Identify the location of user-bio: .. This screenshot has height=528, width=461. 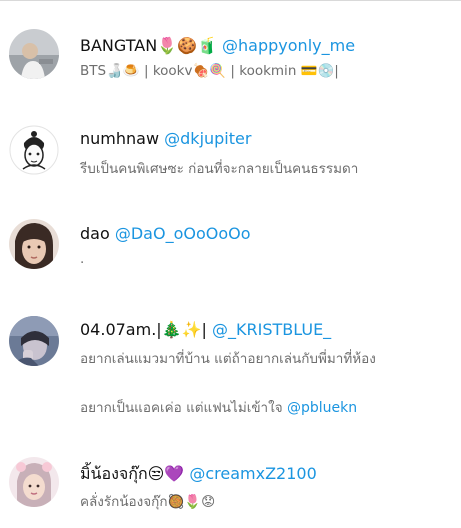
(82, 259).